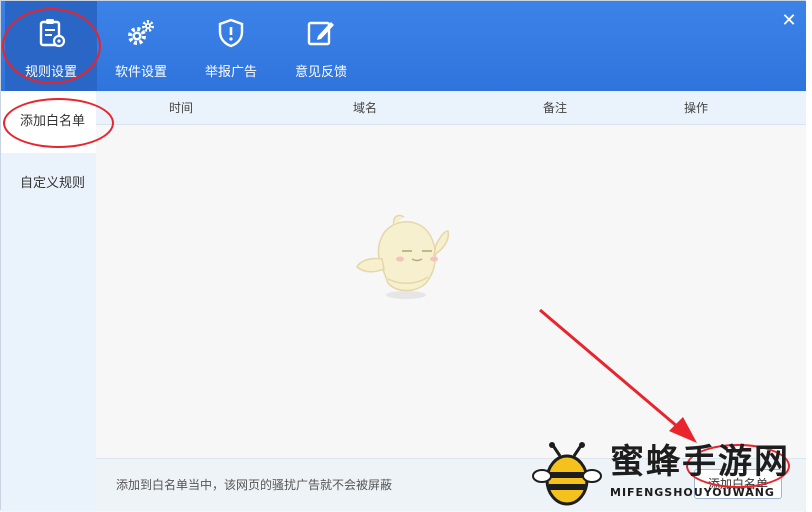 The width and height of the screenshot is (812, 512). Describe the element at coordinates (700, 462) in the screenshot. I see `watermark-title: 蜜蜂手游网` at that location.